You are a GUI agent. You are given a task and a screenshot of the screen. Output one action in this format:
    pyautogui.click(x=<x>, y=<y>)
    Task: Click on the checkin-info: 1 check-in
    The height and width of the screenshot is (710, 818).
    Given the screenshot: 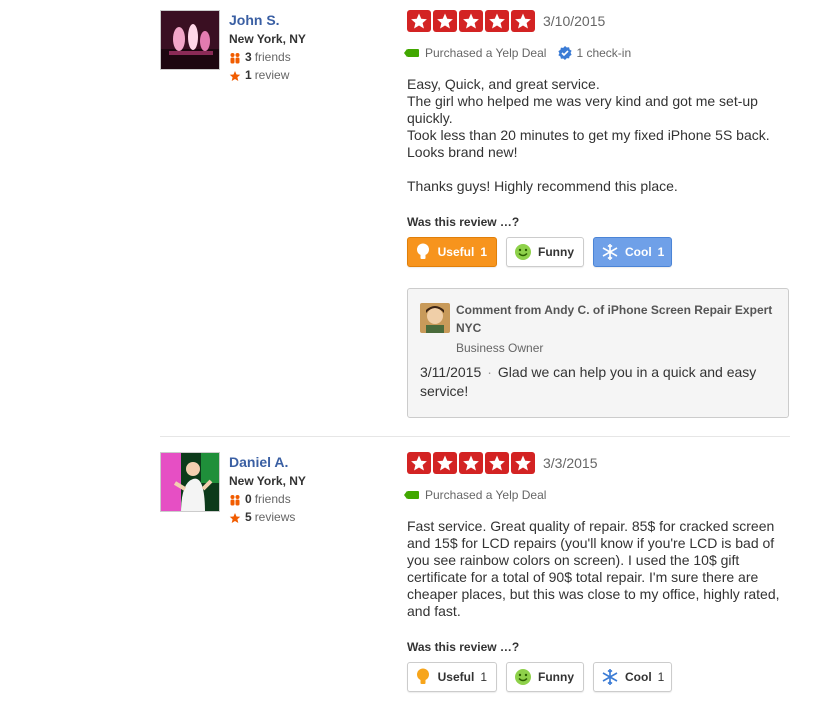 What is the action you would take?
    pyautogui.click(x=594, y=53)
    